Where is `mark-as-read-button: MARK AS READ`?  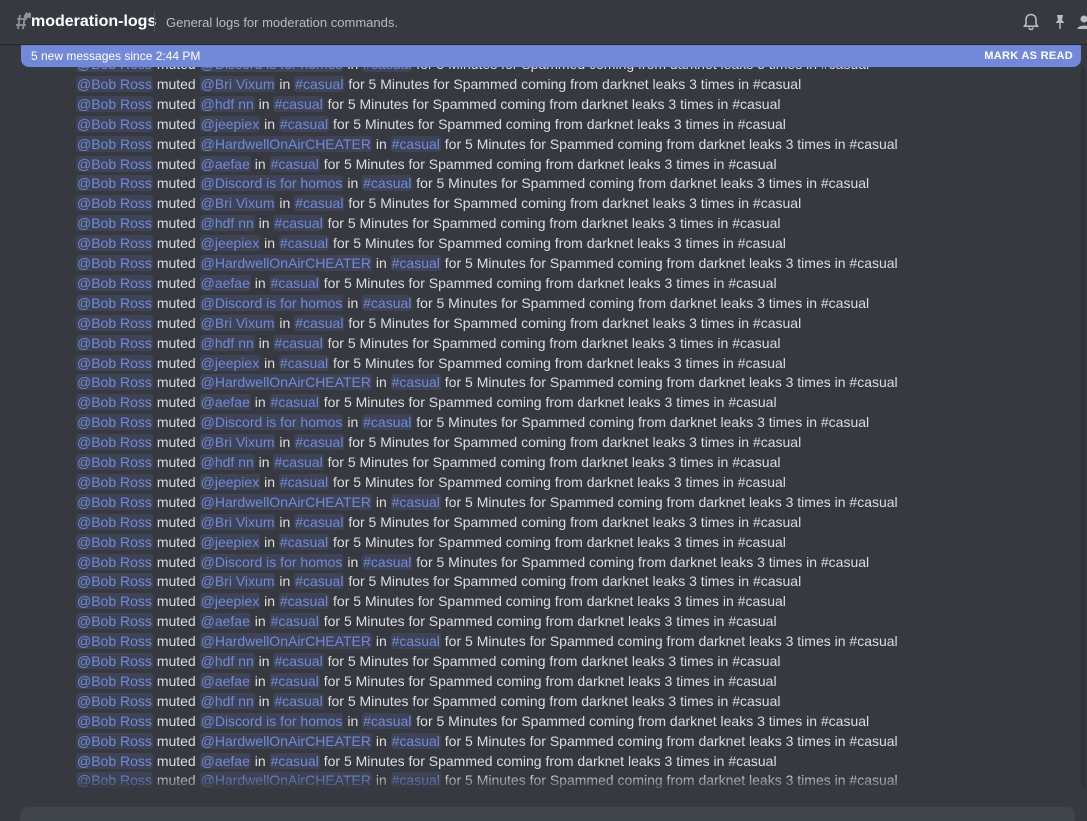
mark-as-read-button: MARK AS READ is located at coordinates (1028, 56).